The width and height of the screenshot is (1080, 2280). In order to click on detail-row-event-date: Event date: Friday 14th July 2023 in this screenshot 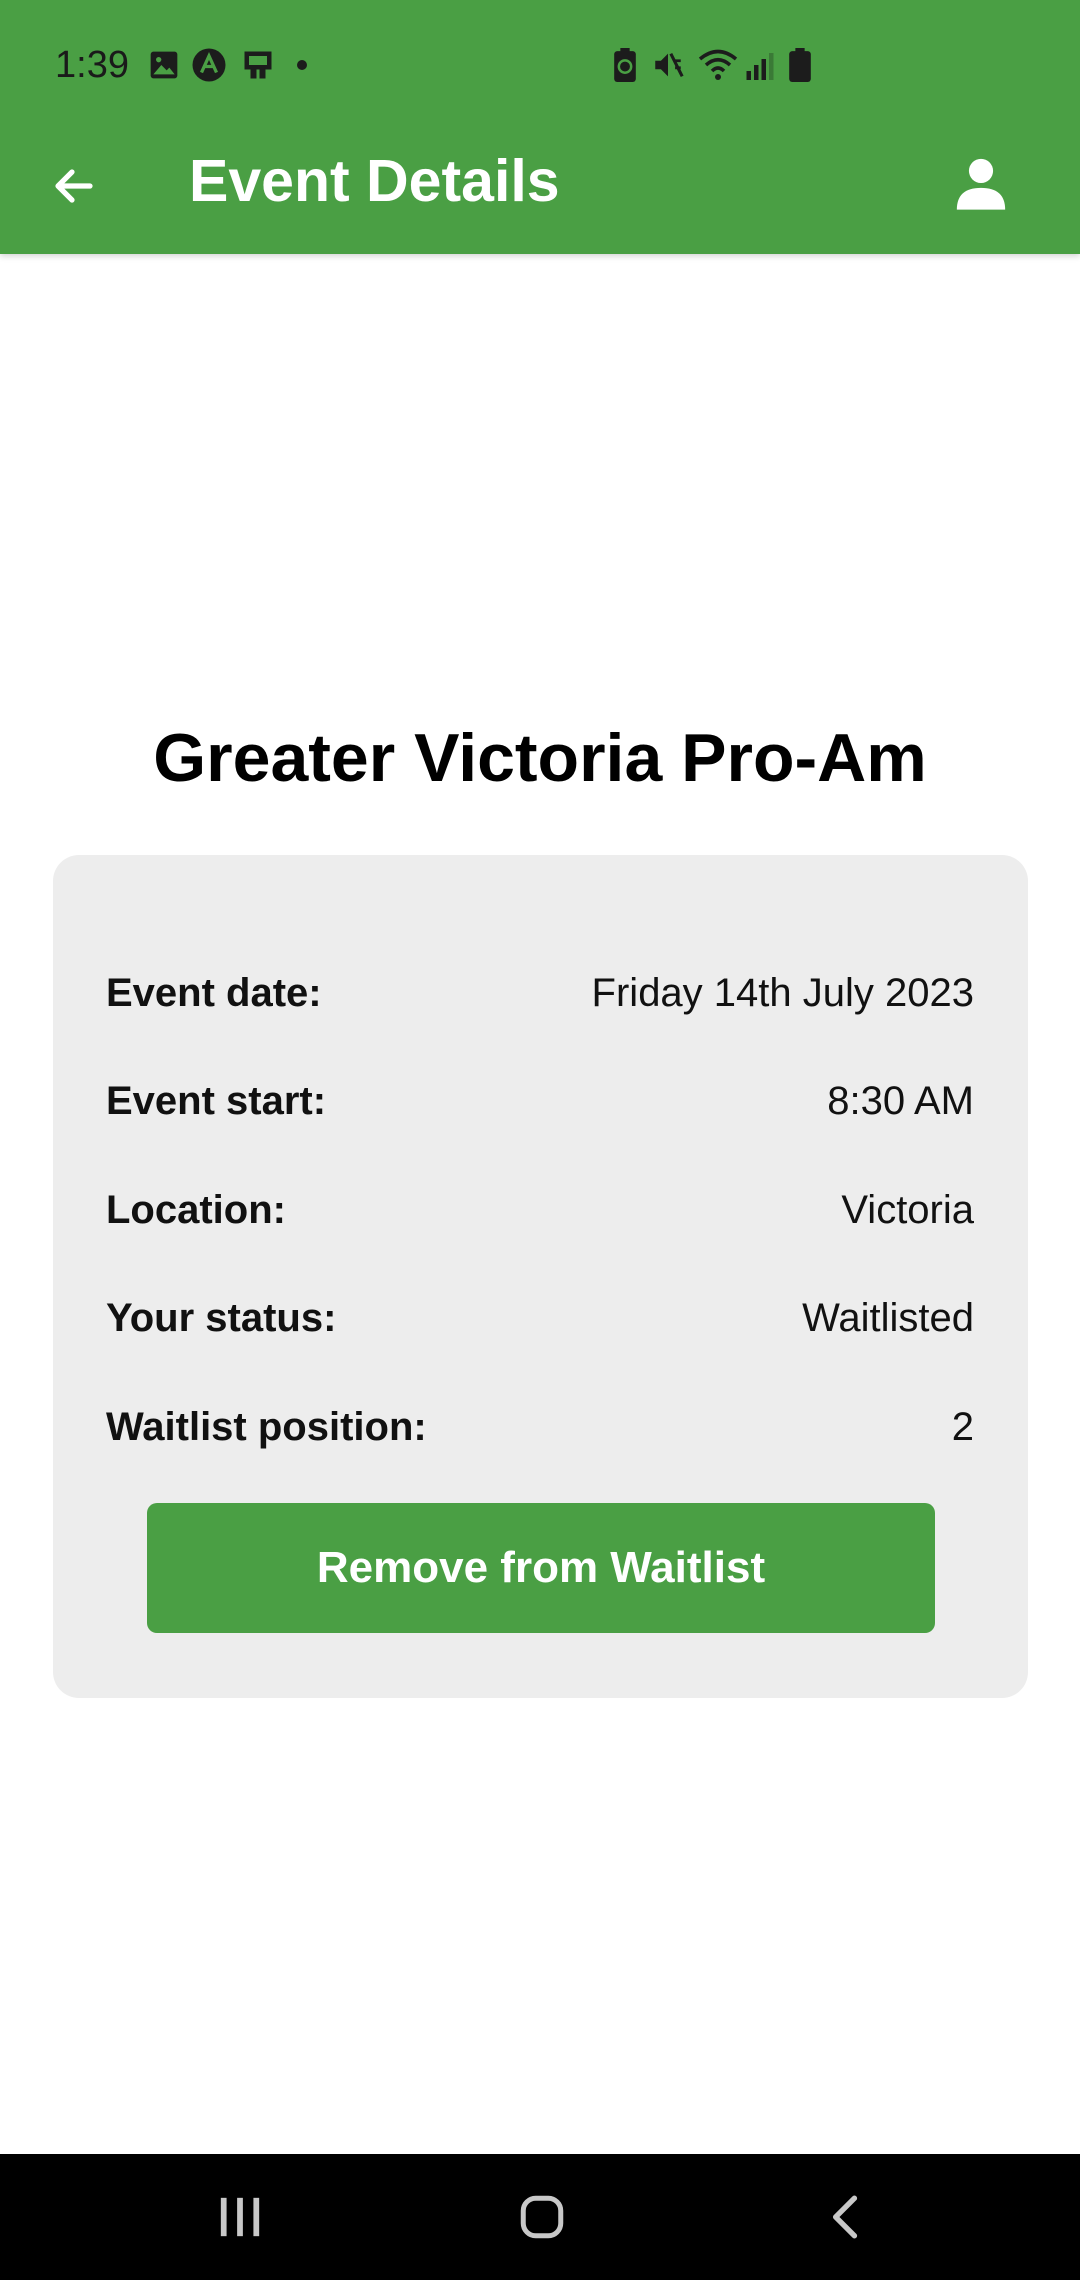, I will do `click(540, 993)`.